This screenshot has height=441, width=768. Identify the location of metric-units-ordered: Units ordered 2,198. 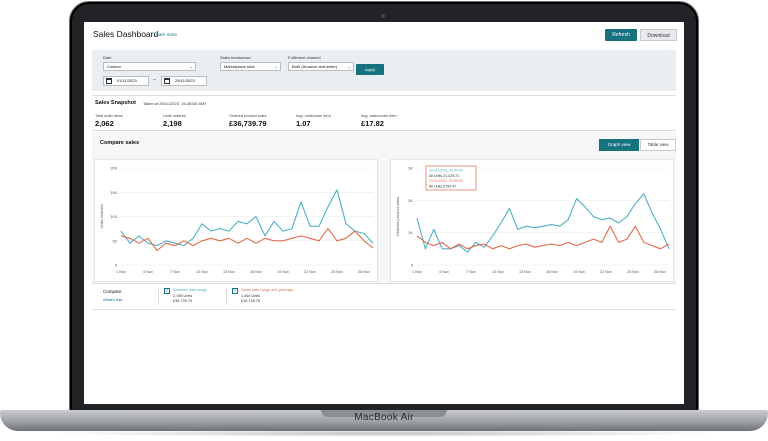
(174, 121).